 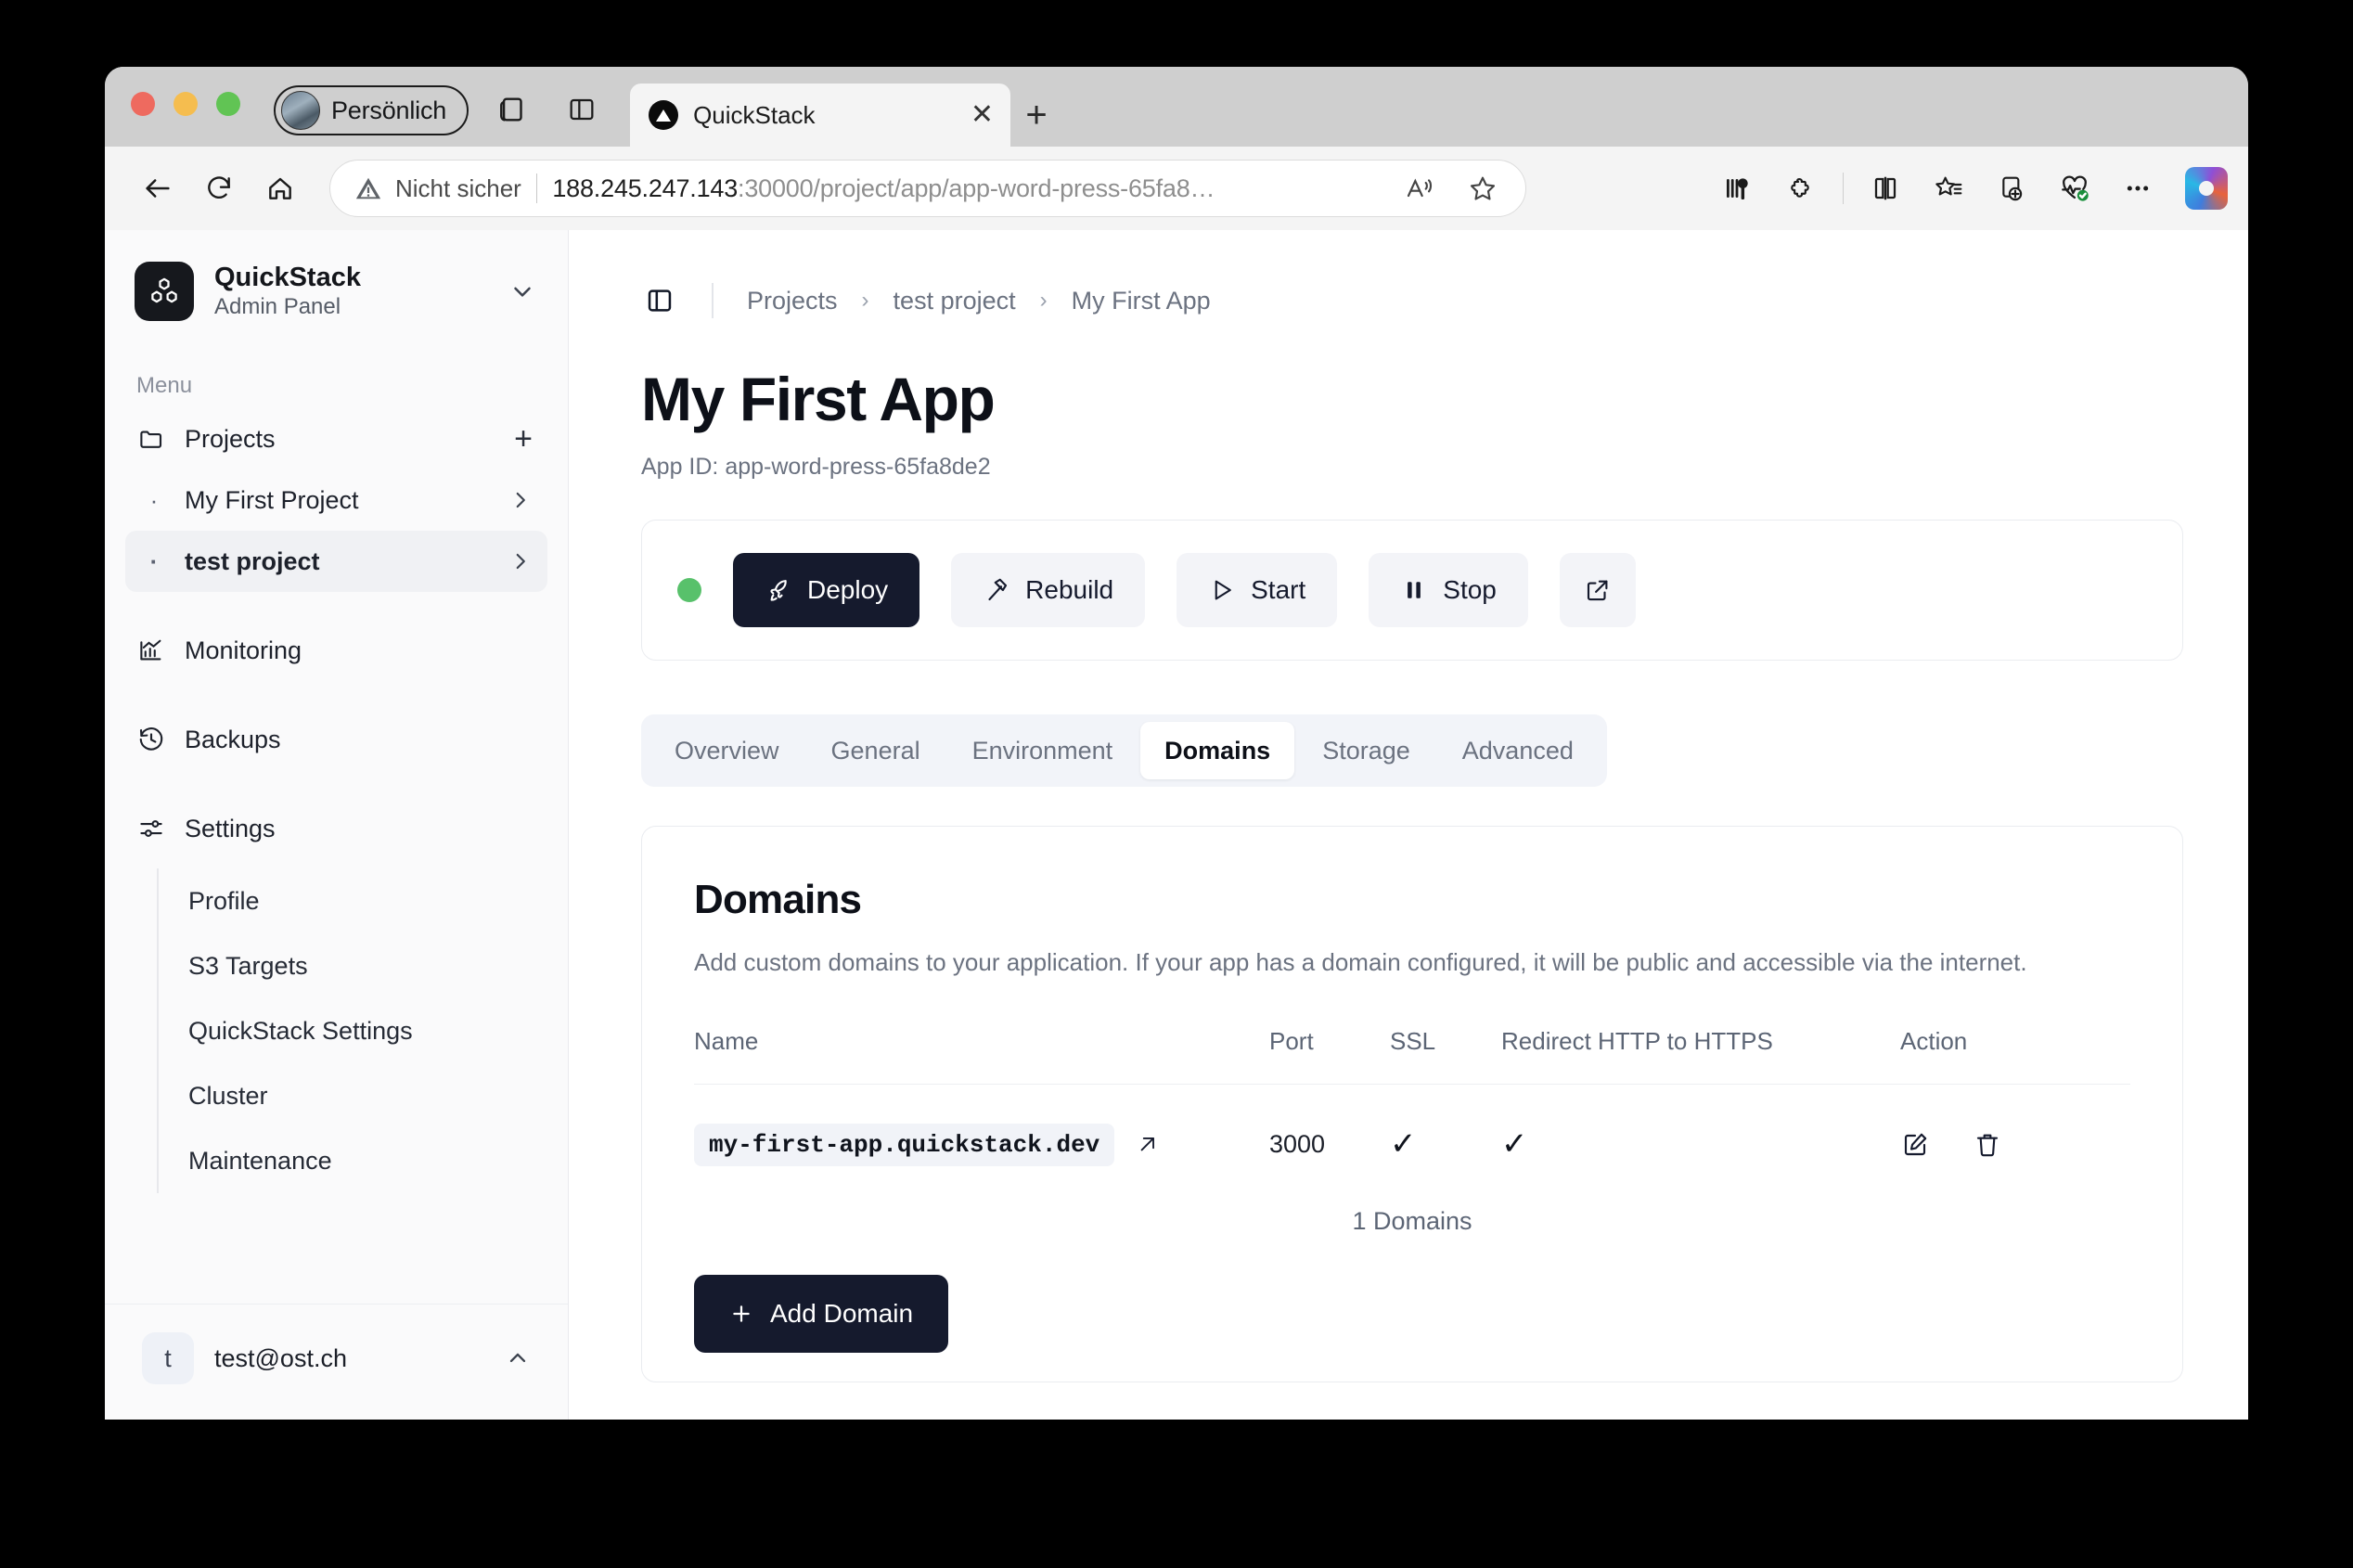 What do you see at coordinates (518, 1358) in the screenshot?
I see `chevron-up-icon` at bounding box center [518, 1358].